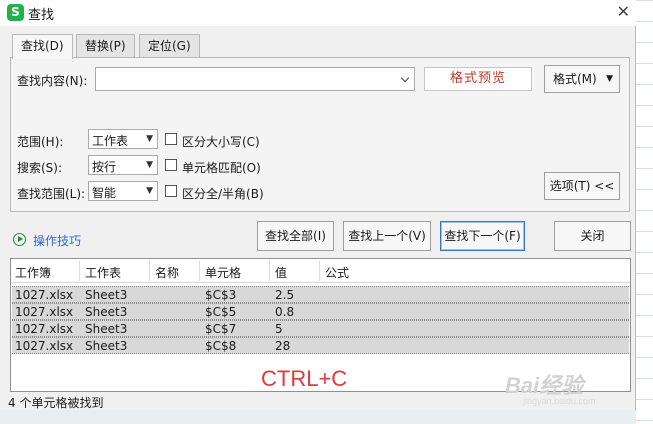 The image size is (653, 424). Describe the element at coordinates (285, 295) in the screenshot. I see `cell-value: 2.5` at that location.